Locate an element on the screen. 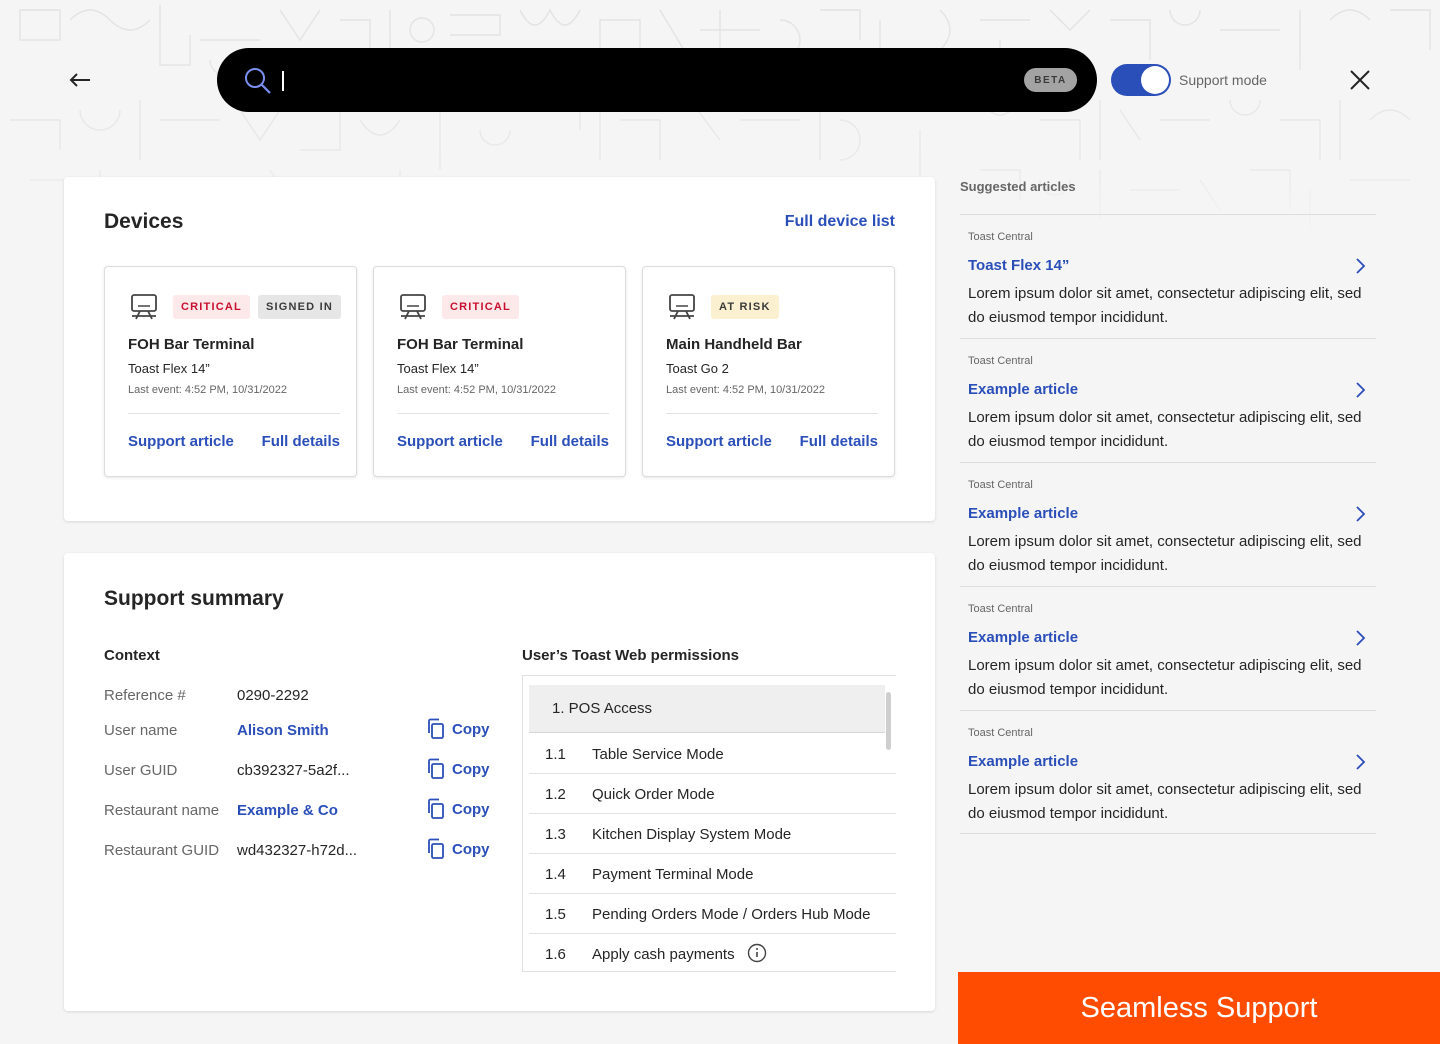  close-icon is located at coordinates (1360, 80).